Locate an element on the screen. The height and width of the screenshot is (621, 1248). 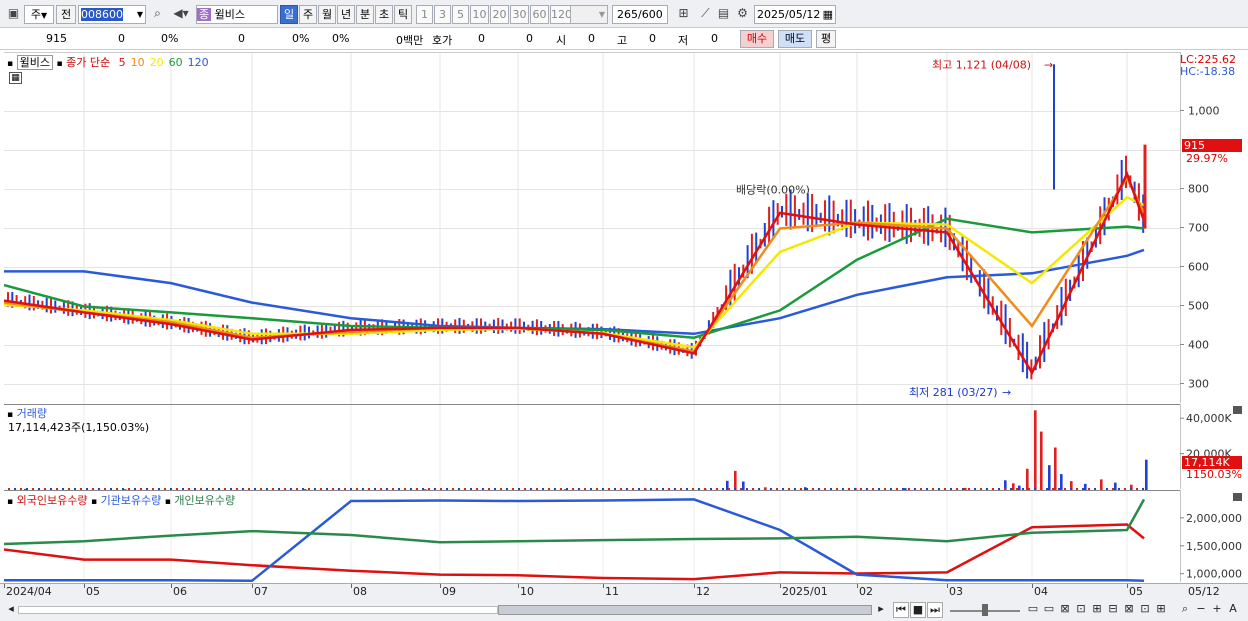
chart-icon-6: ⊟ is located at coordinates (1113, 610).